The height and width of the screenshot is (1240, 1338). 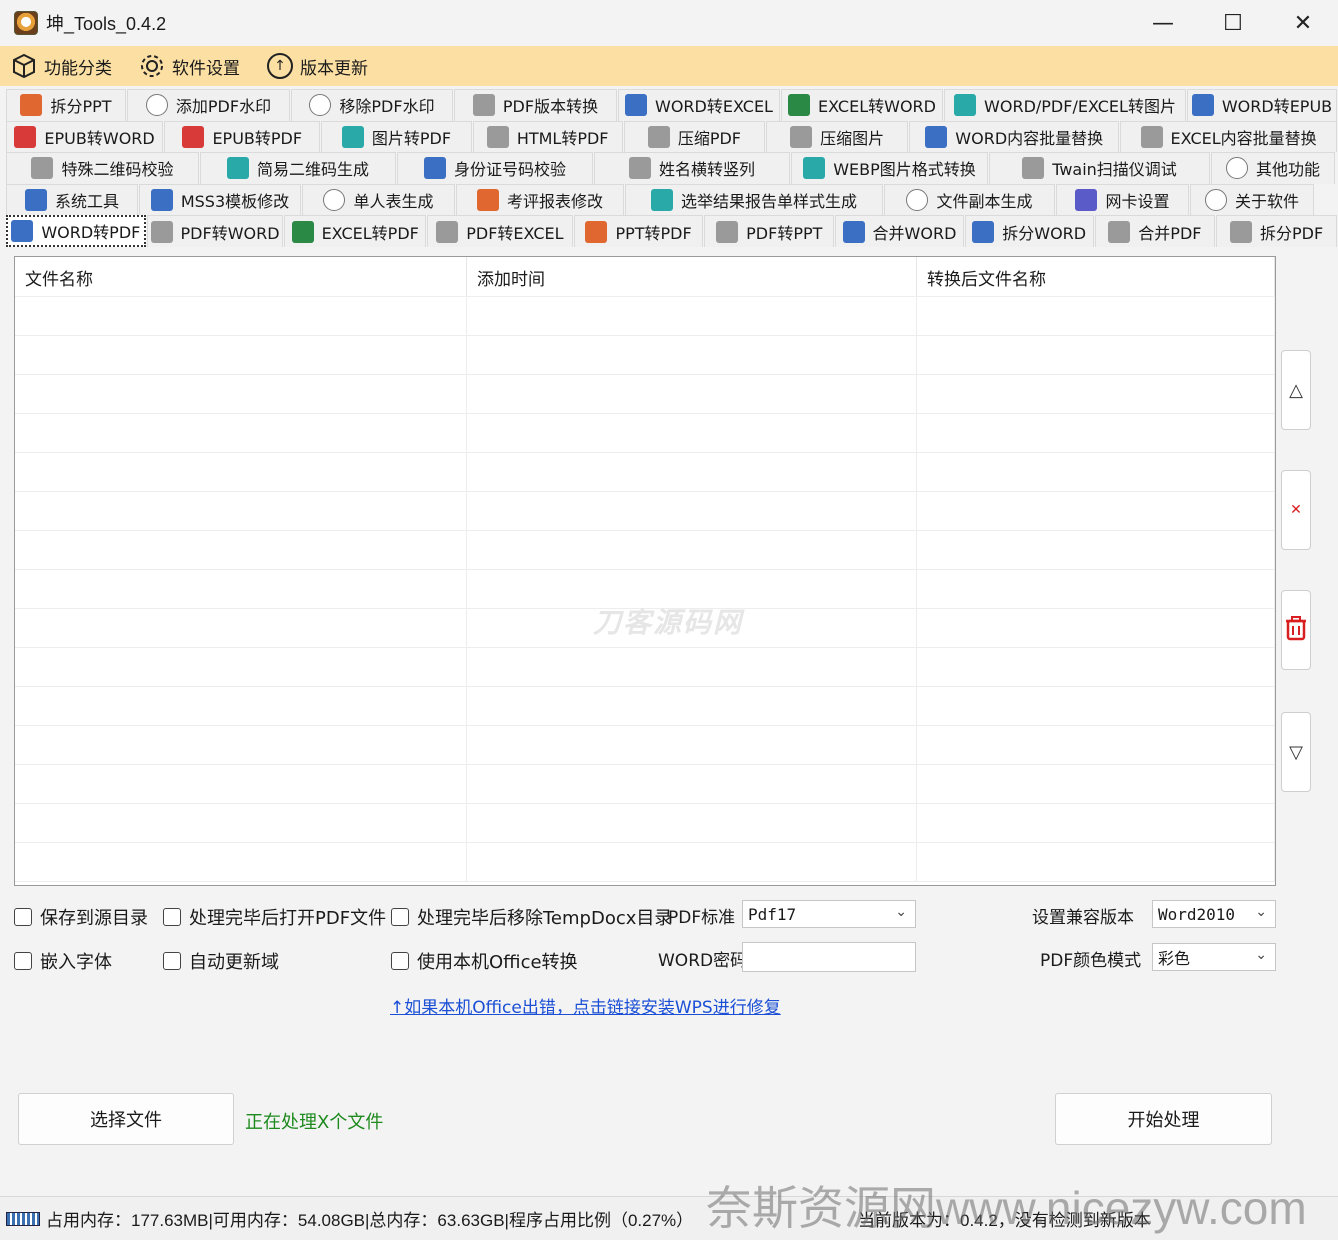 I want to click on tab-2-0: 特殊二维码校验, so click(x=102, y=168).